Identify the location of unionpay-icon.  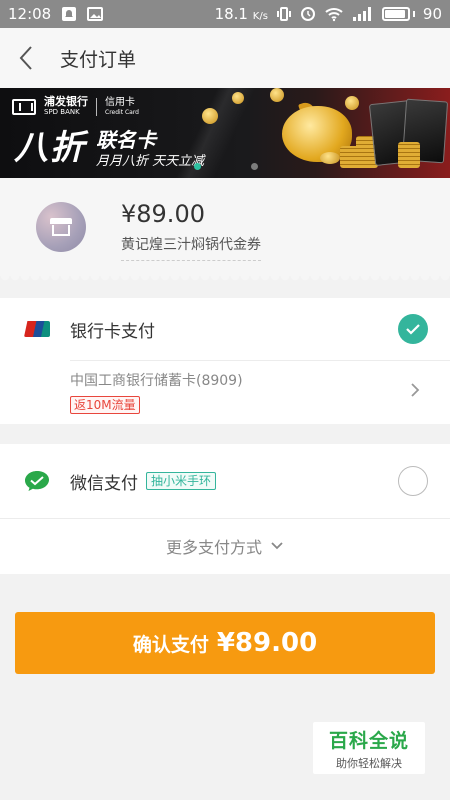
(37, 329).